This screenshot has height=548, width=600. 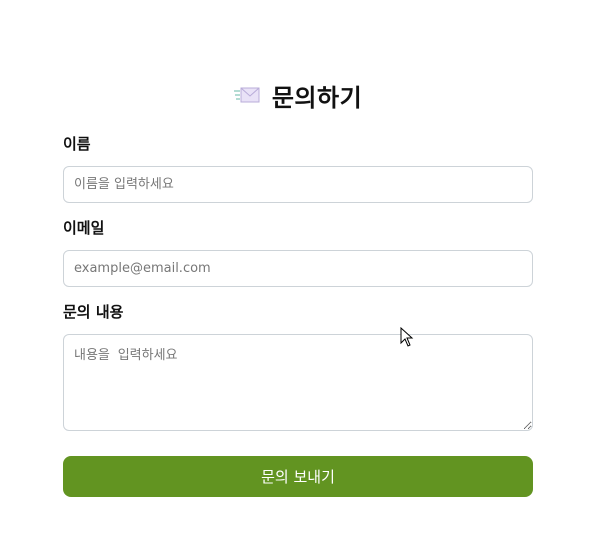 What do you see at coordinates (246, 95) in the screenshot?
I see `envelope-icon` at bounding box center [246, 95].